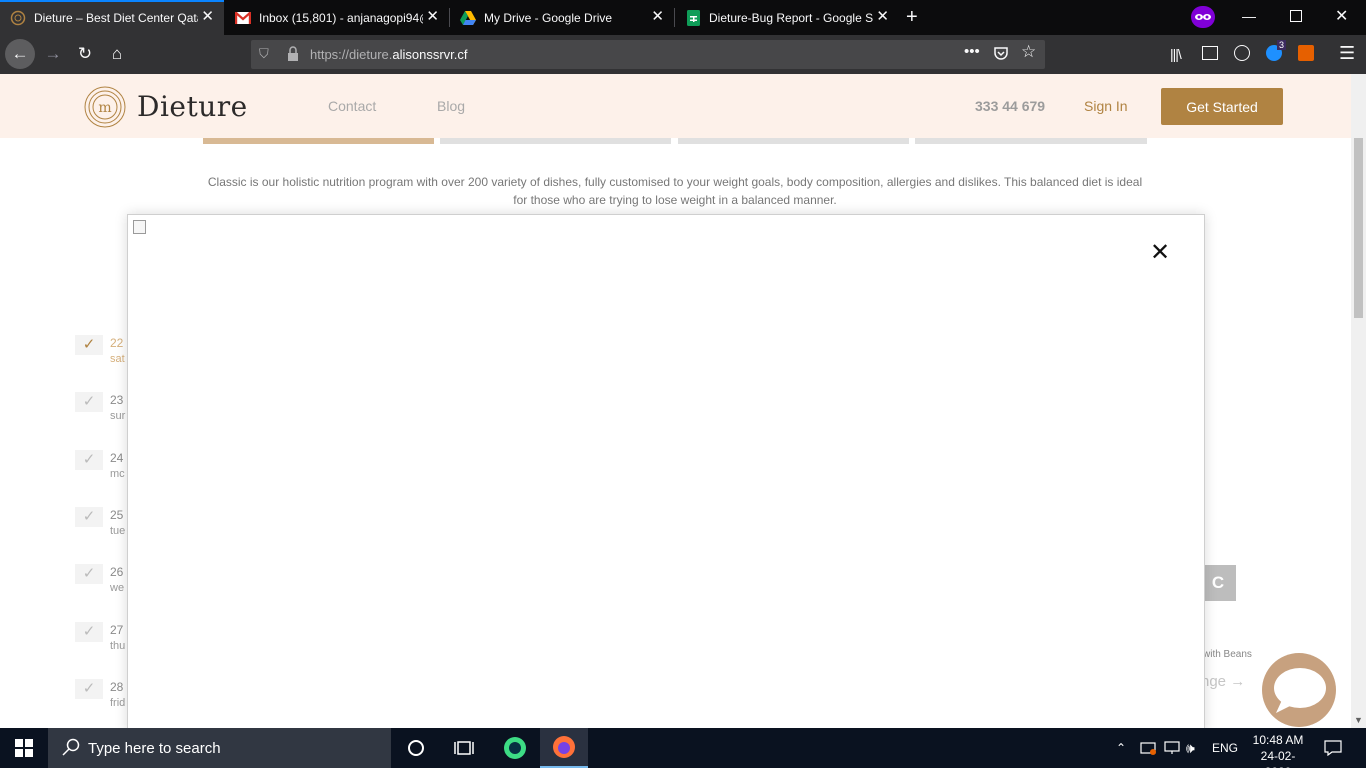 The image size is (1366, 780). Describe the element at coordinates (1160, 253) in the screenshot. I see `modal-close-button: ✕` at that location.